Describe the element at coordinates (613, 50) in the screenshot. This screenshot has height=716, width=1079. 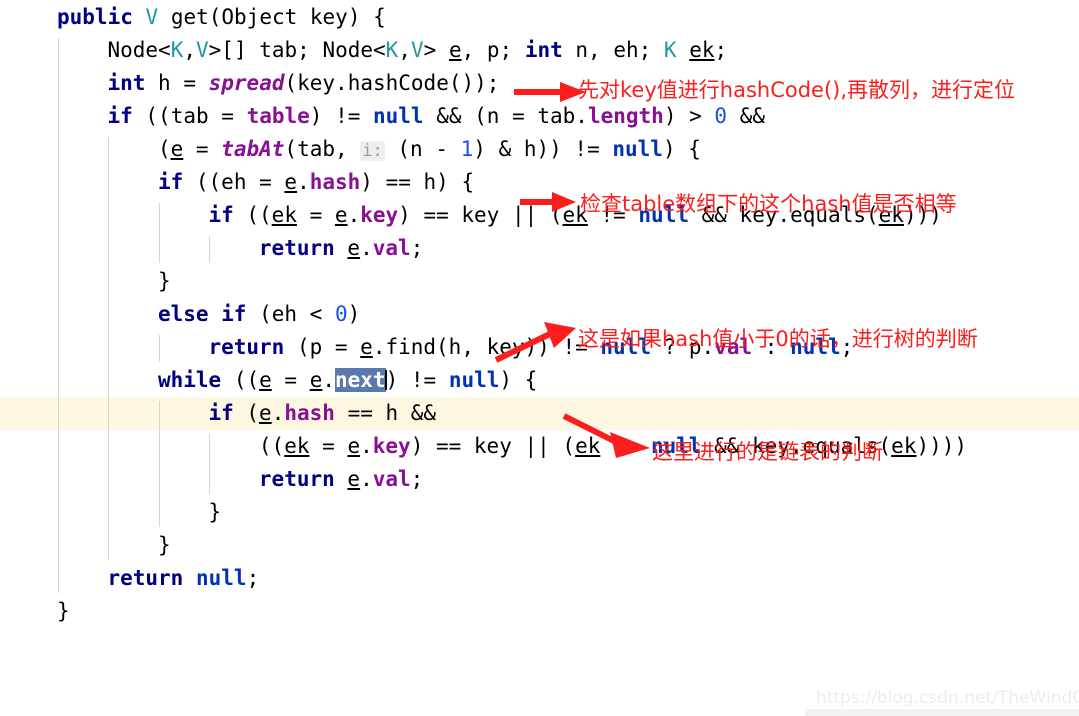
I see `code-token: n, eh;` at that location.